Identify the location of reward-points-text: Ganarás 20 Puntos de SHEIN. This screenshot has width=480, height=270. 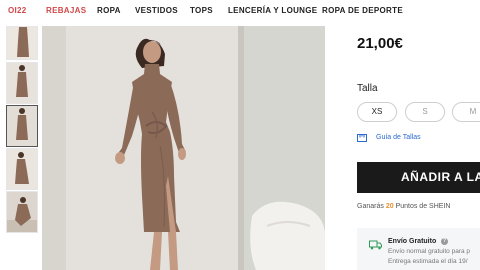
(403, 206).